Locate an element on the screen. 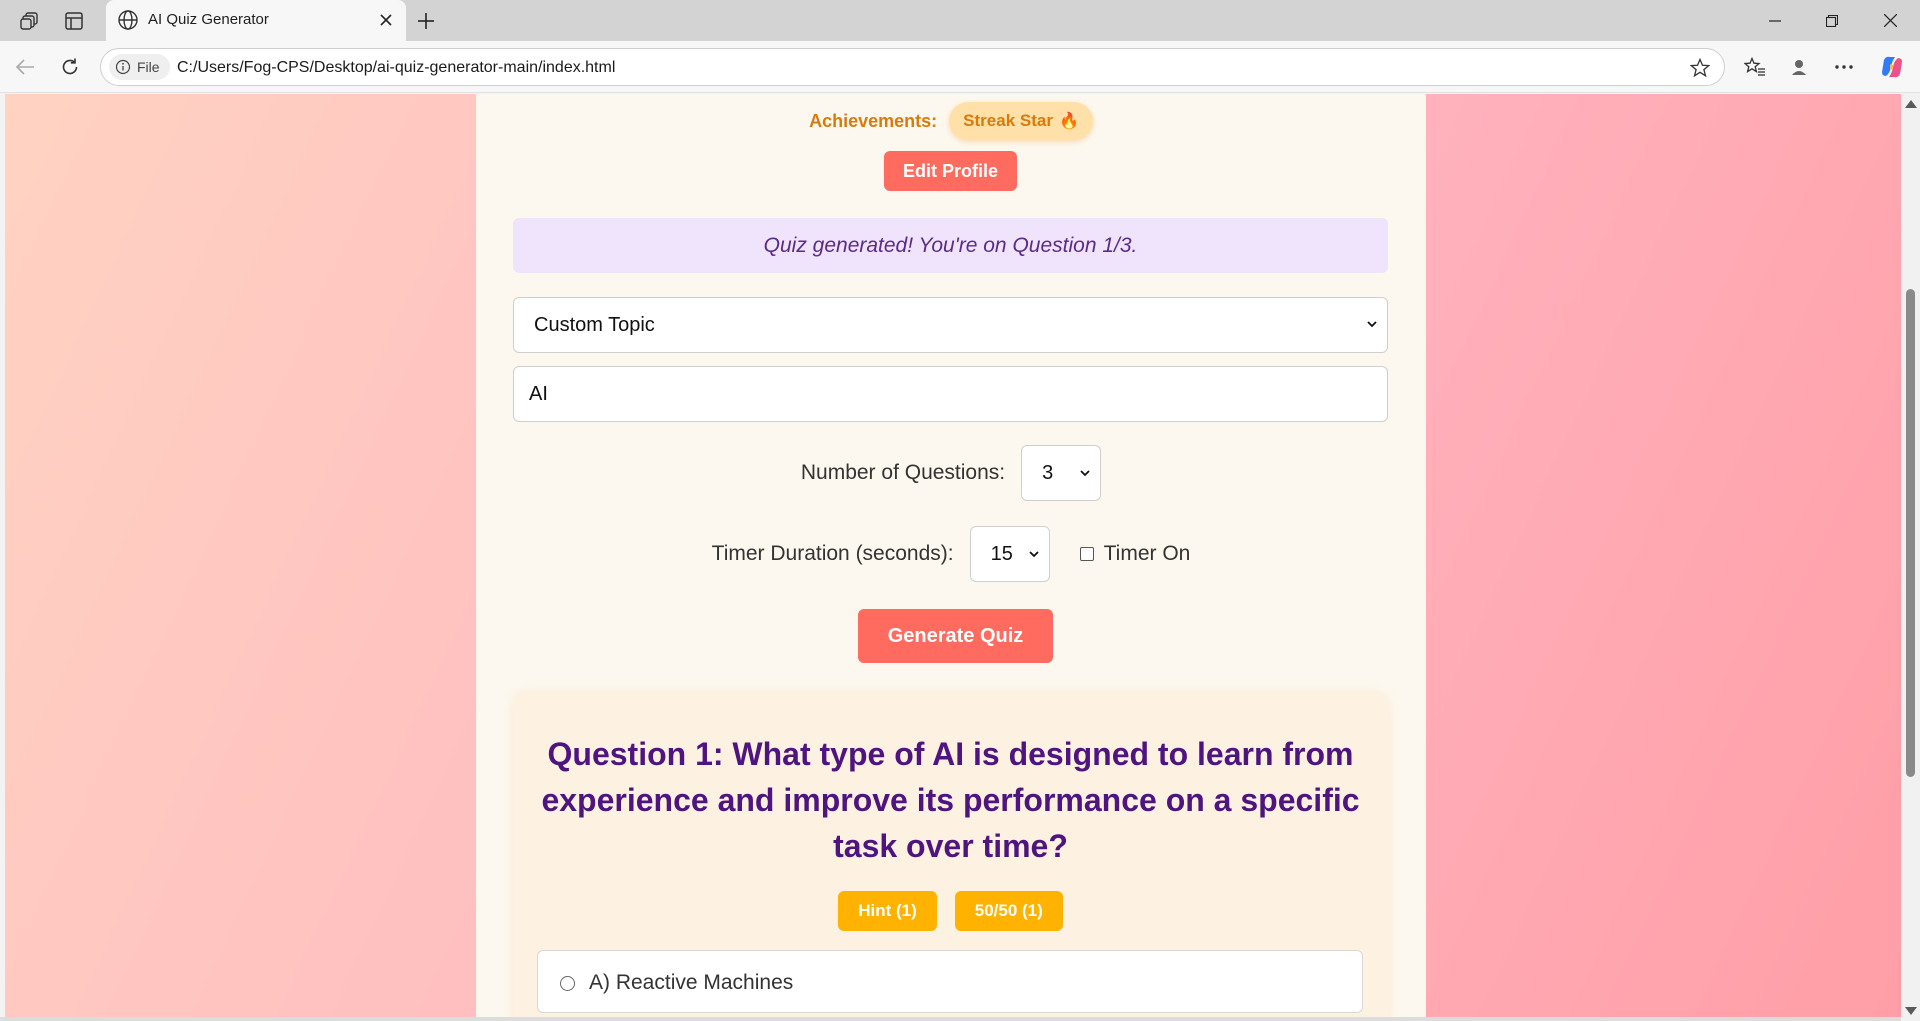  achievements-row: Achievements: Streak Star 🔥 is located at coordinates (951, 121).